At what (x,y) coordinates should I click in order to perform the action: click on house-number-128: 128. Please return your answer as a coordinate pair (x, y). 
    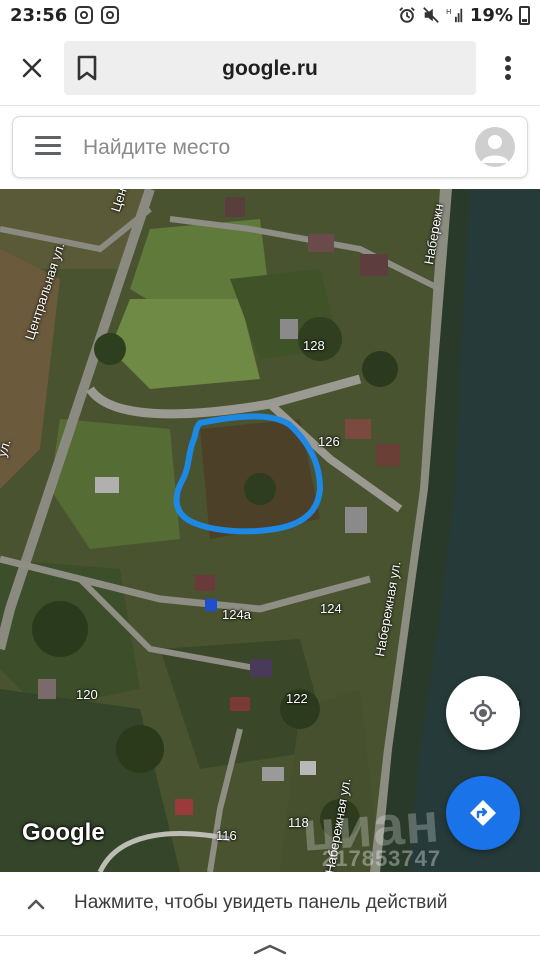
    Looking at the image, I should click on (314, 345).